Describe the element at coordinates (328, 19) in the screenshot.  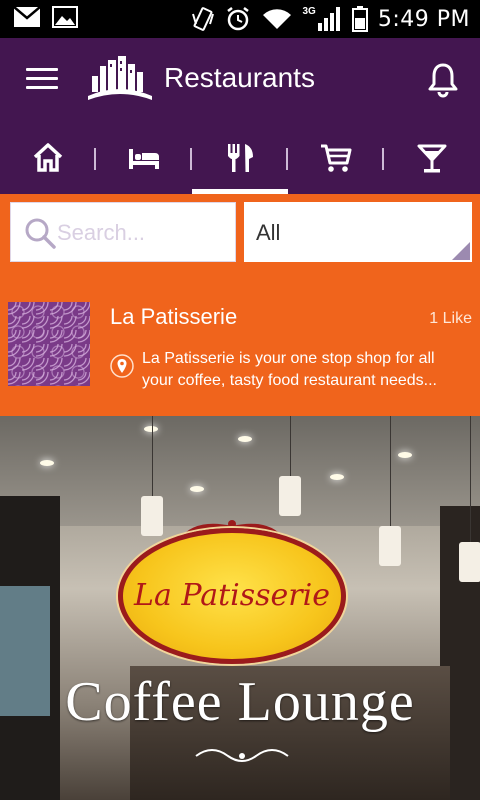
I see `signal-icon` at that location.